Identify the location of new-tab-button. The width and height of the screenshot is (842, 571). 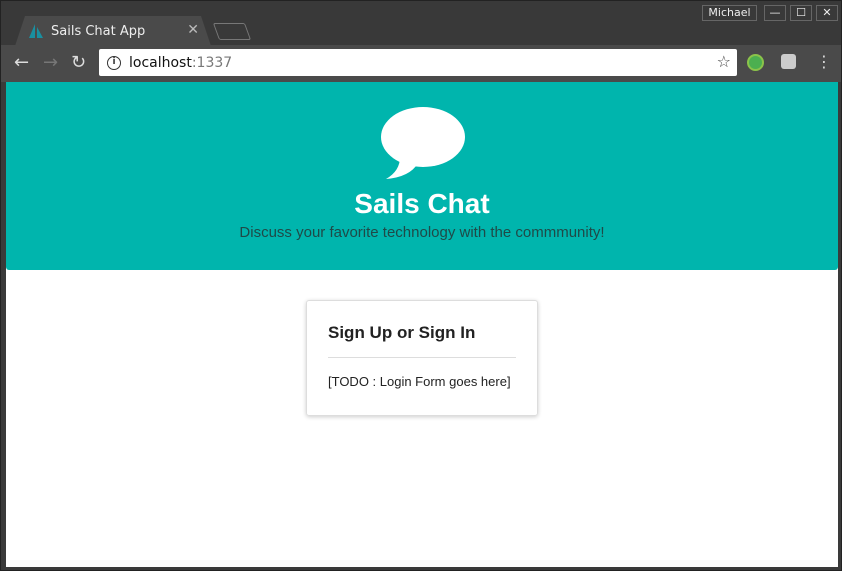
(232, 31).